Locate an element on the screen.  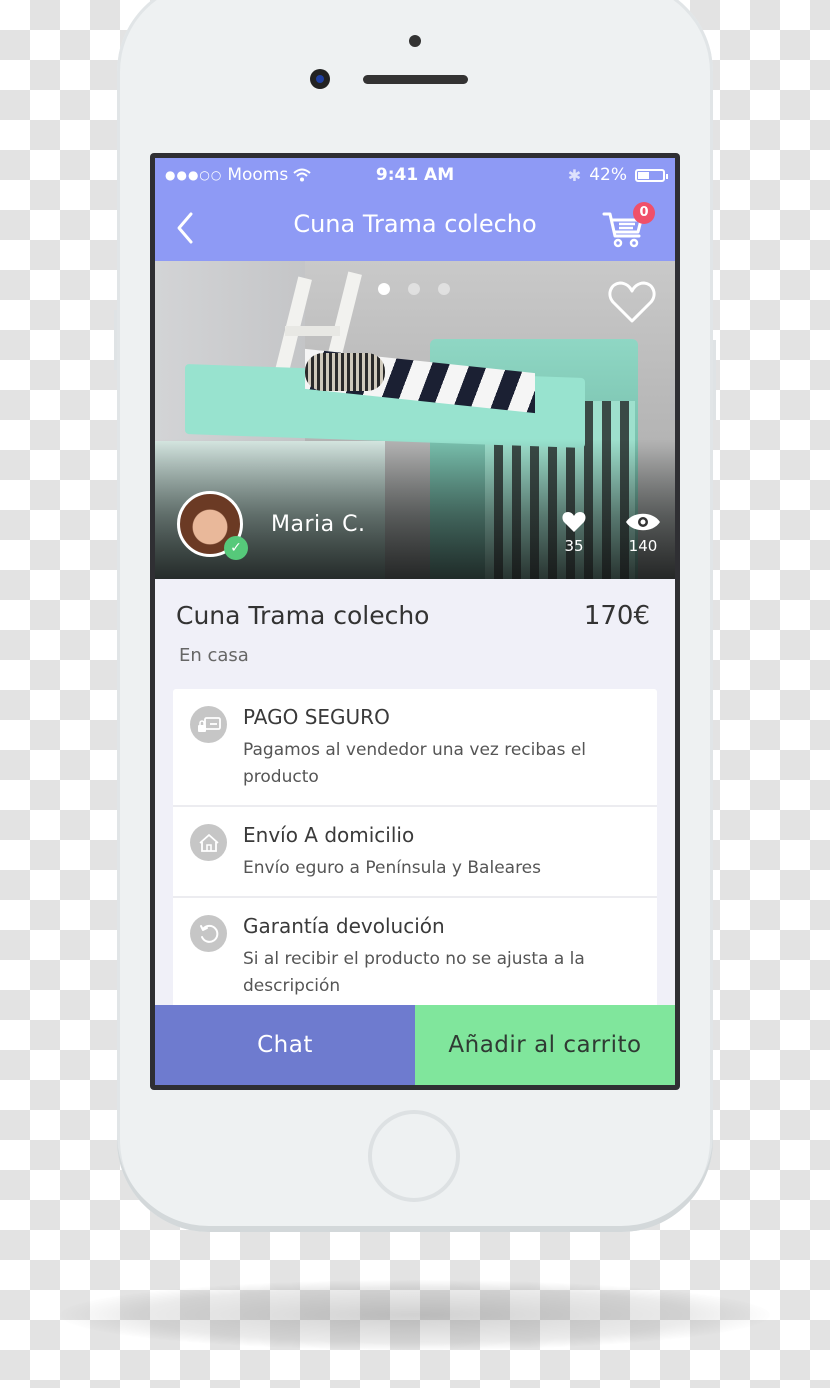
verified-badge: ✓ is located at coordinates (236, 548).